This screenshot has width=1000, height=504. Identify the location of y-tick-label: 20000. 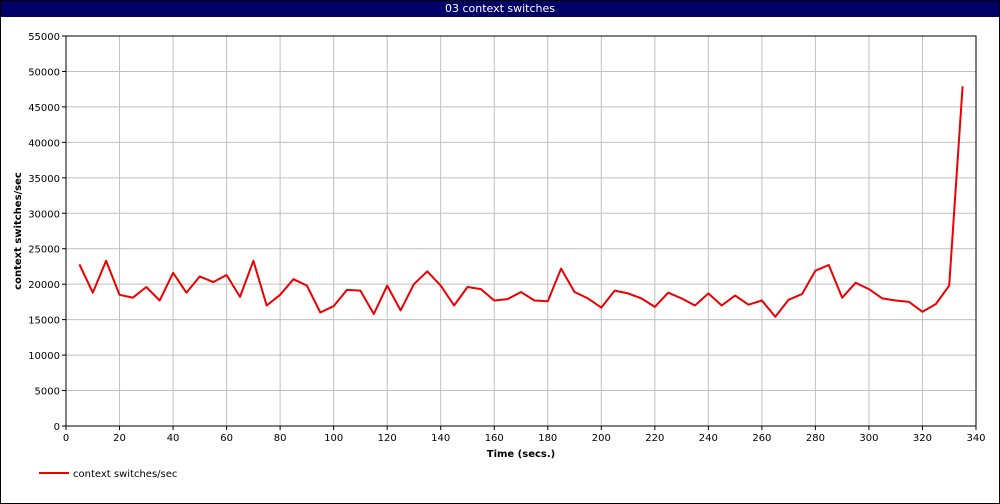
(44, 285).